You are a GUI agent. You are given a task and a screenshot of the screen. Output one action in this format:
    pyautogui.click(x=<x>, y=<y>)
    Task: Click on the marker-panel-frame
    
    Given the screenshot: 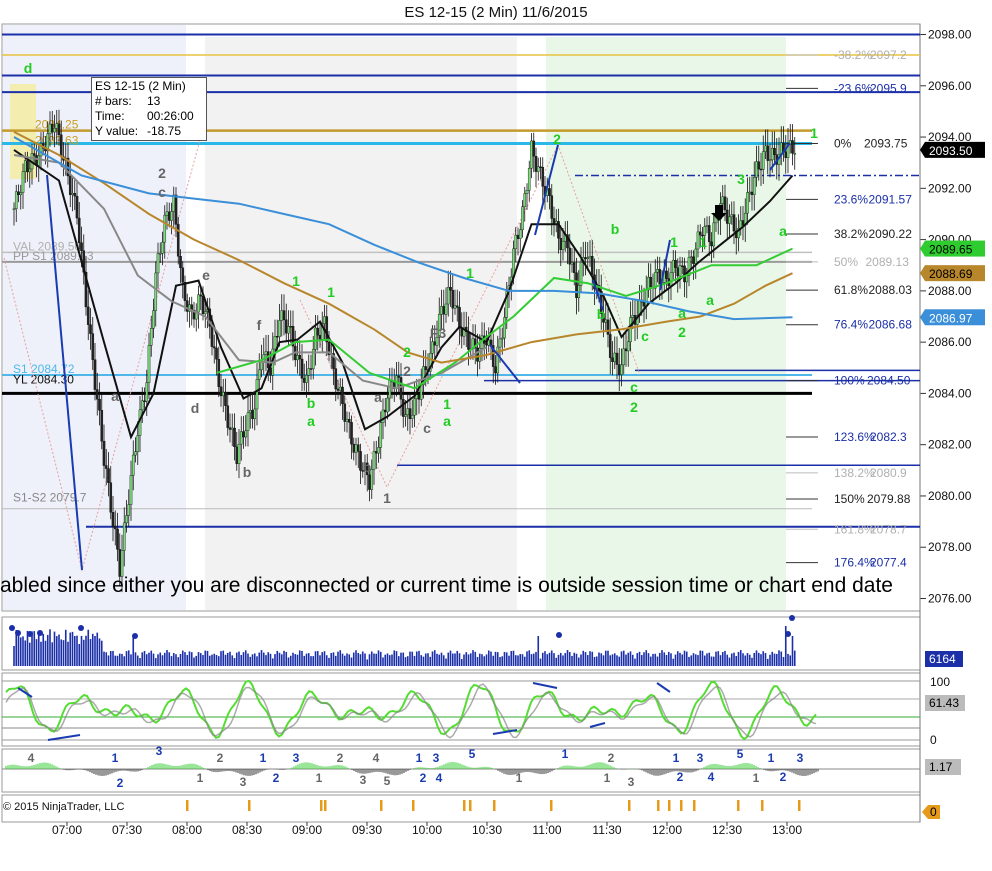 What is the action you would take?
    pyautogui.click(x=461, y=808)
    